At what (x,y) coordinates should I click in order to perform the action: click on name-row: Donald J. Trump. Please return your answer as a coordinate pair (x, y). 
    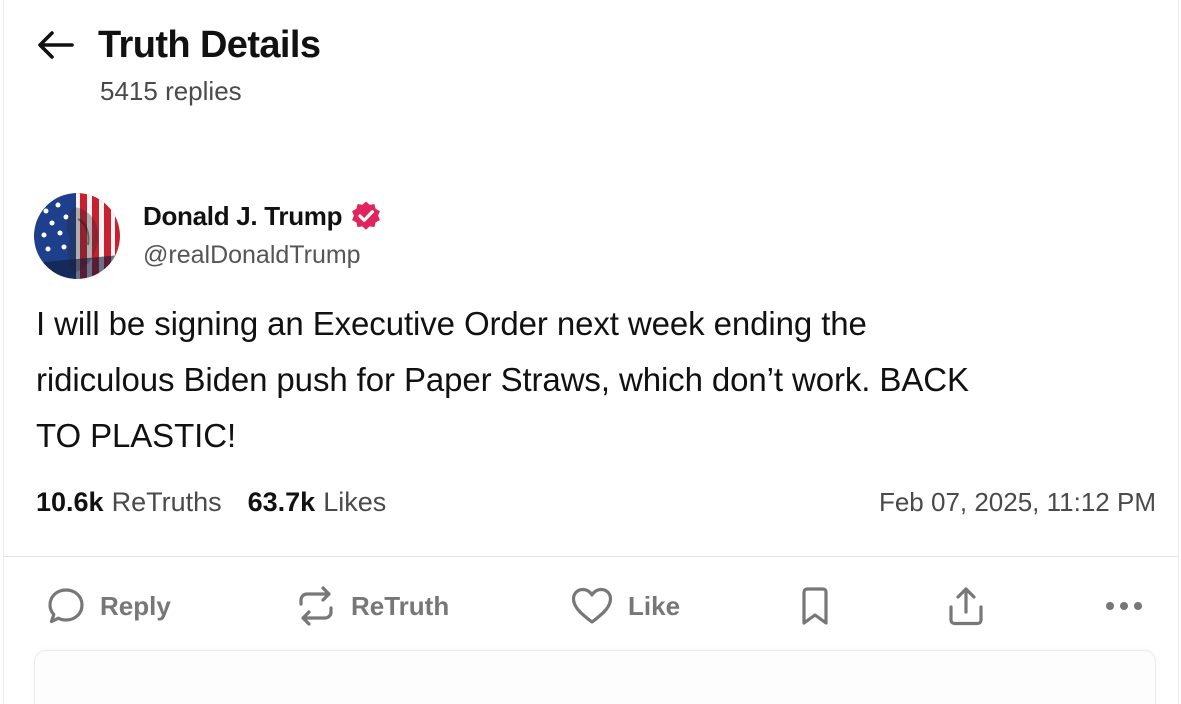
    Looking at the image, I should click on (262, 216).